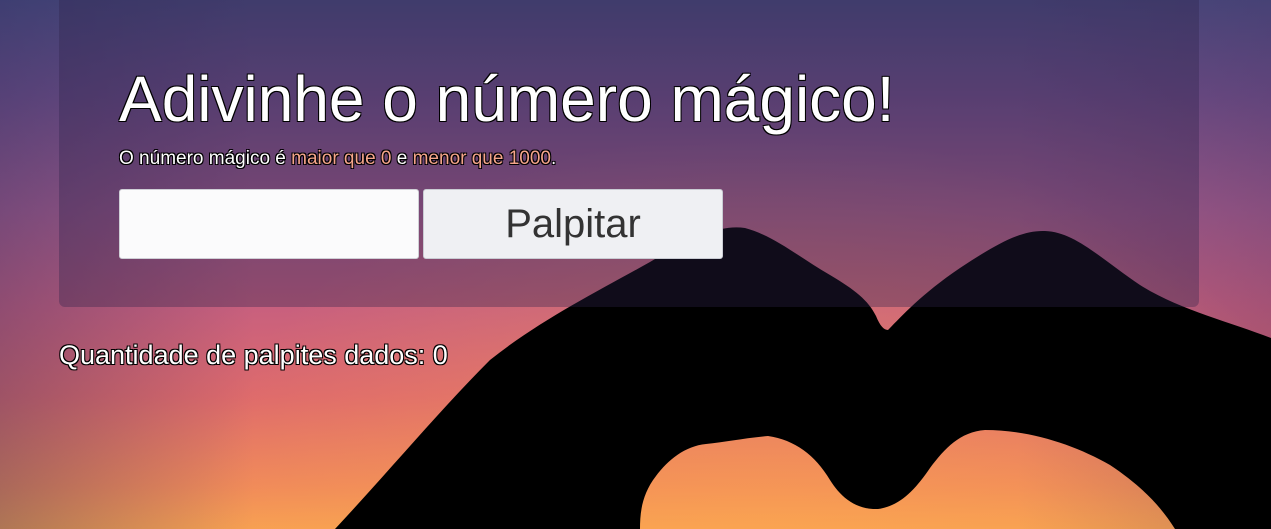  What do you see at coordinates (402, 158) in the screenshot?
I see `instructions-connector: e` at bounding box center [402, 158].